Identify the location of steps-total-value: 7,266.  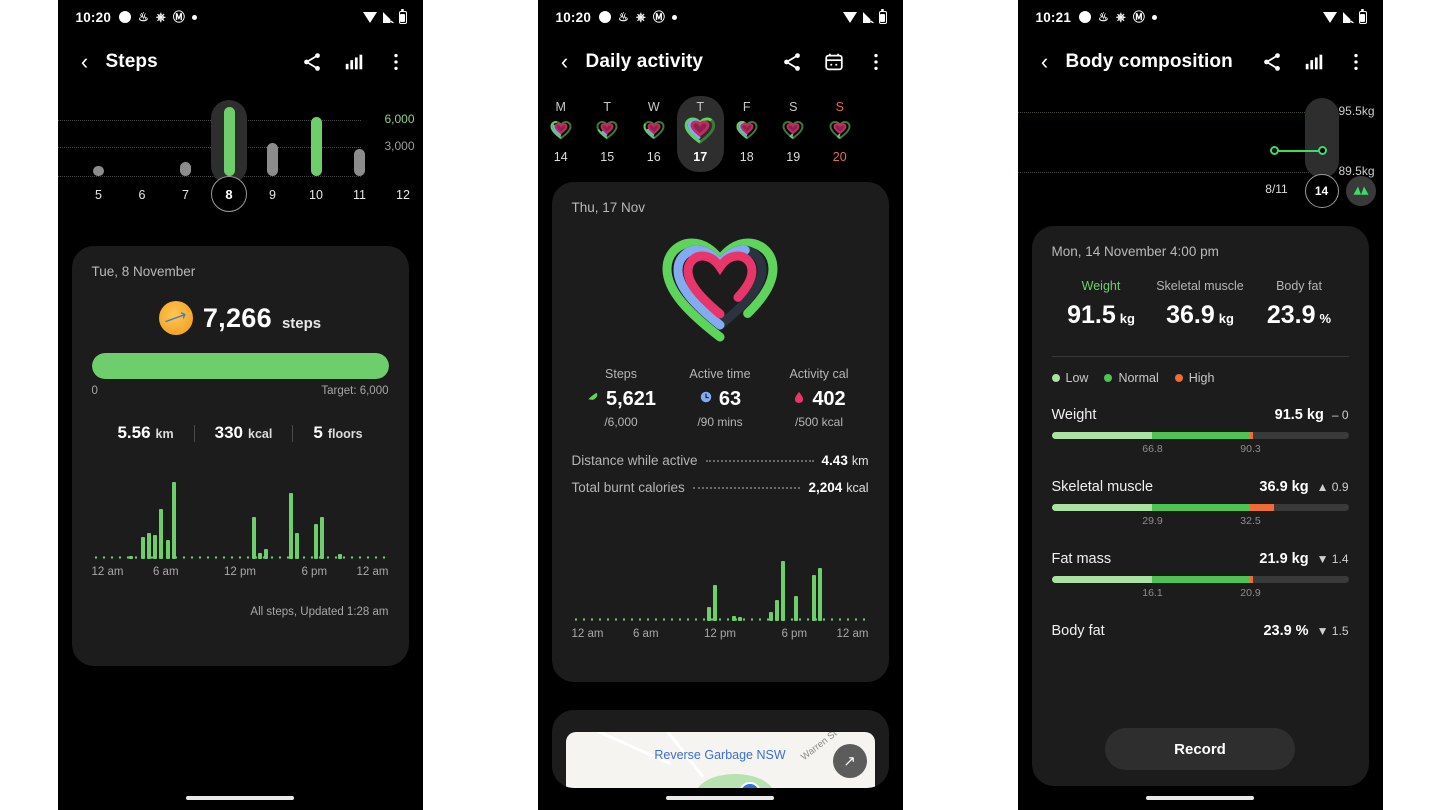
(237, 317).